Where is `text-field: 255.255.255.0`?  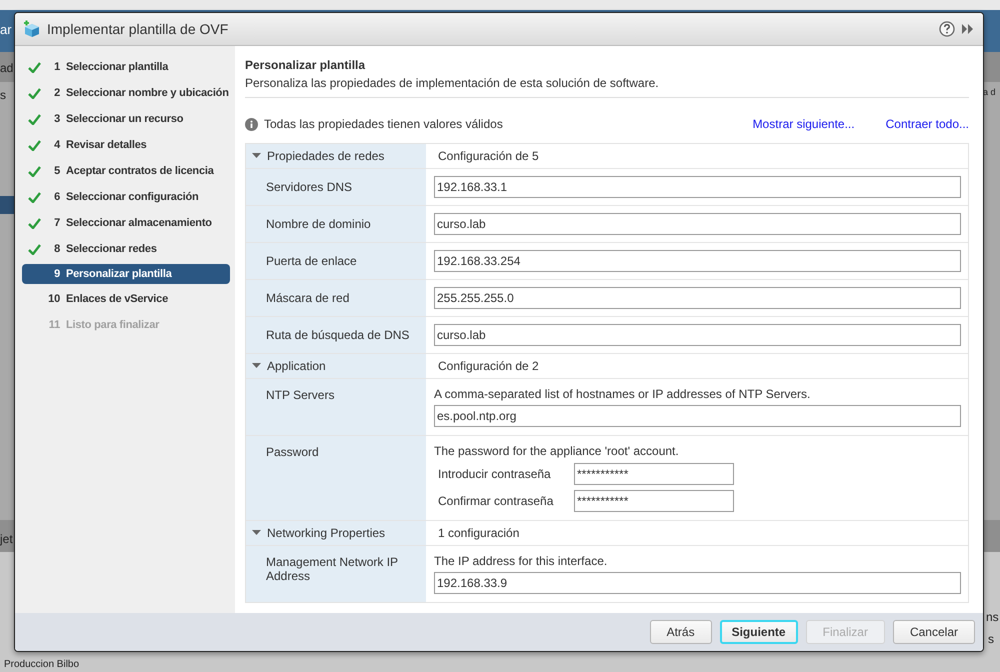
text-field: 255.255.255.0 is located at coordinates (697, 298).